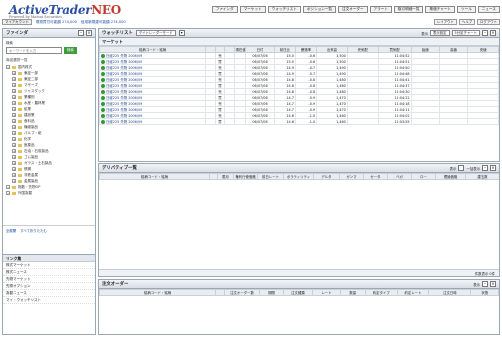  Describe the element at coordinates (124, 56) in the screenshot. I see `instrument-name: 日経225 先物 2006/09` at that location.